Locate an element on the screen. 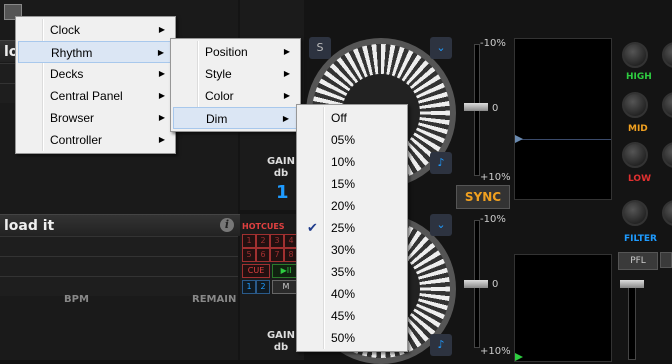  deck-number: 1 is located at coordinates (282, 192).